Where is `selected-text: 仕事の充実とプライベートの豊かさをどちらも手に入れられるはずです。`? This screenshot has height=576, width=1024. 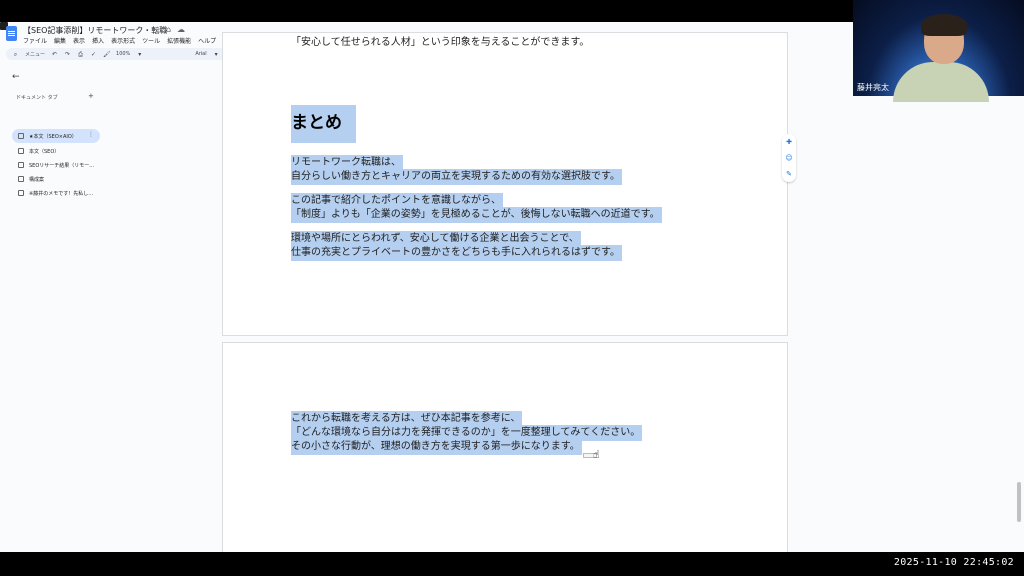
selected-text: 仕事の充実とプライベートの豊かさをどちらも手に入れられるはずです。 is located at coordinates (456, 253).